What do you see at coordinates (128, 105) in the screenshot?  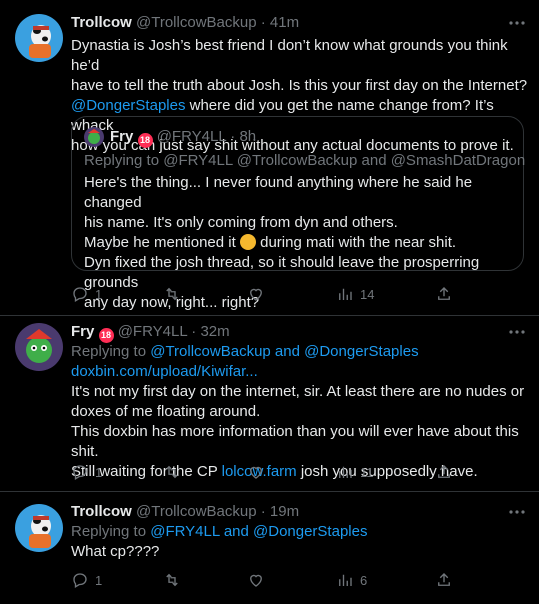 I see `mention-link: @DongerStaples` at bounding box center [128, 105].